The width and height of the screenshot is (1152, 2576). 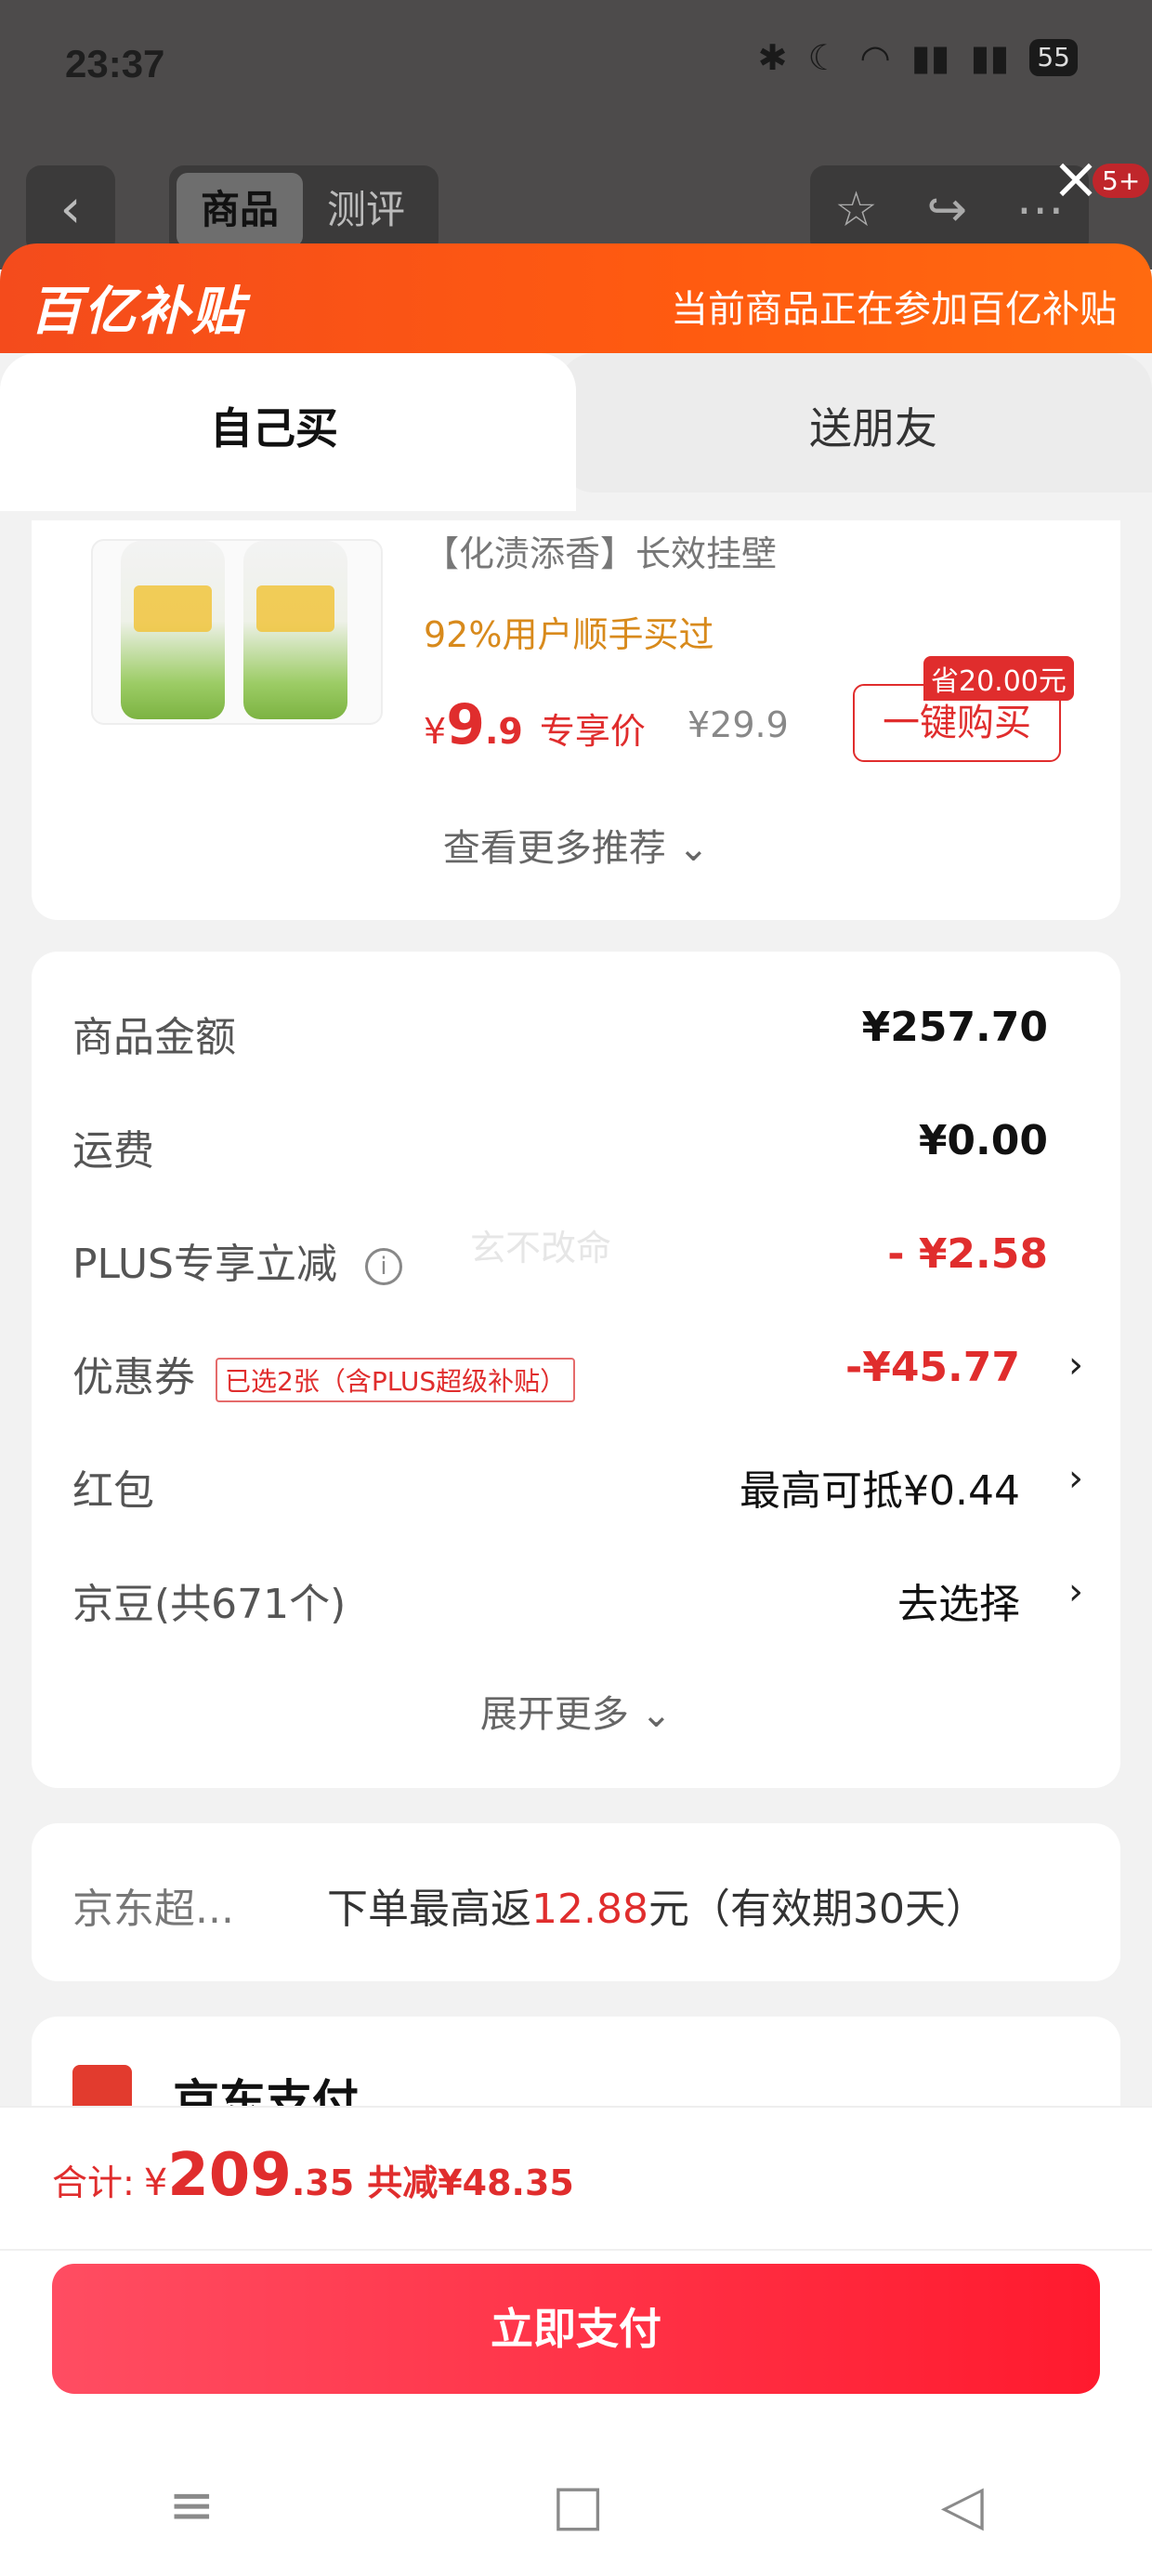 I want to click on chevron-left-icon: ‹, so click(x=70, y=208).